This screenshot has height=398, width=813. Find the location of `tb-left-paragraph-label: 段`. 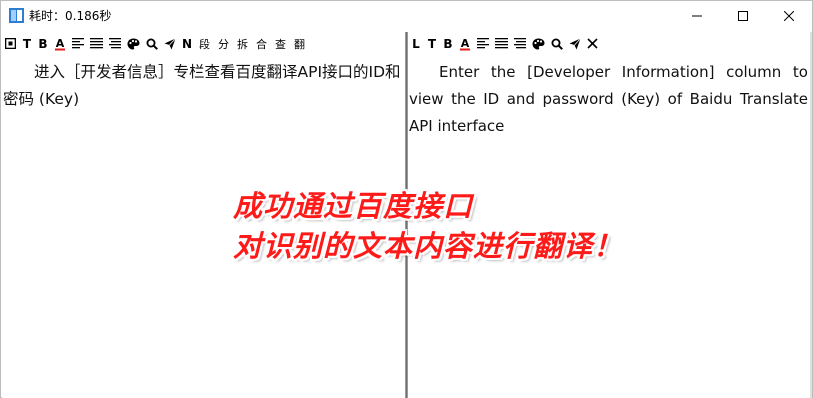

tb-left-paragraph-label: 段 is located at coordinates (205, 44).